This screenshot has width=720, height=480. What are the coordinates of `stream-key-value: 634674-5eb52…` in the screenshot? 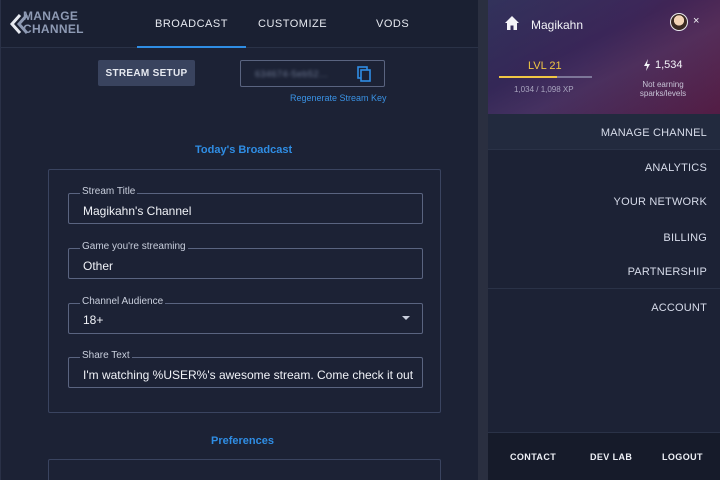 It's located at (292, 74).